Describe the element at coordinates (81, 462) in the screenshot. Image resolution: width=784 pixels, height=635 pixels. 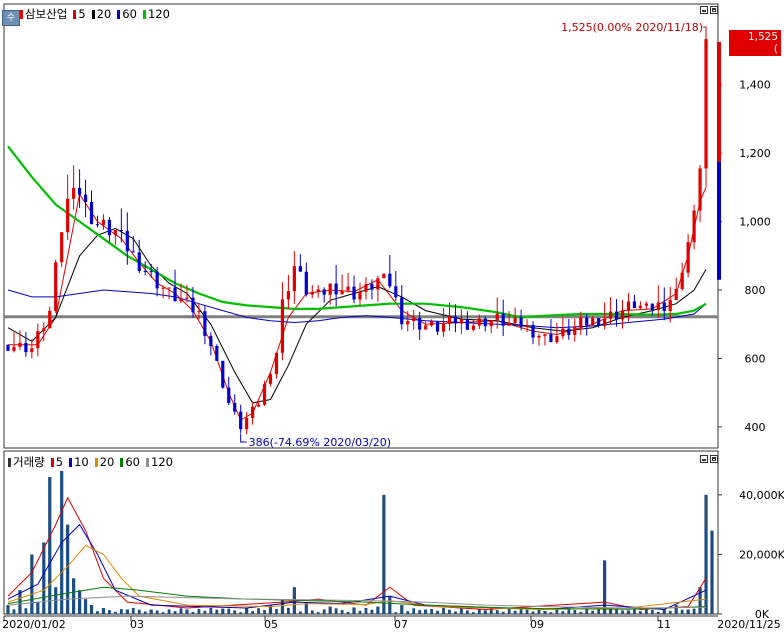
I see `volume-ma-legend-label: 10` at that location.